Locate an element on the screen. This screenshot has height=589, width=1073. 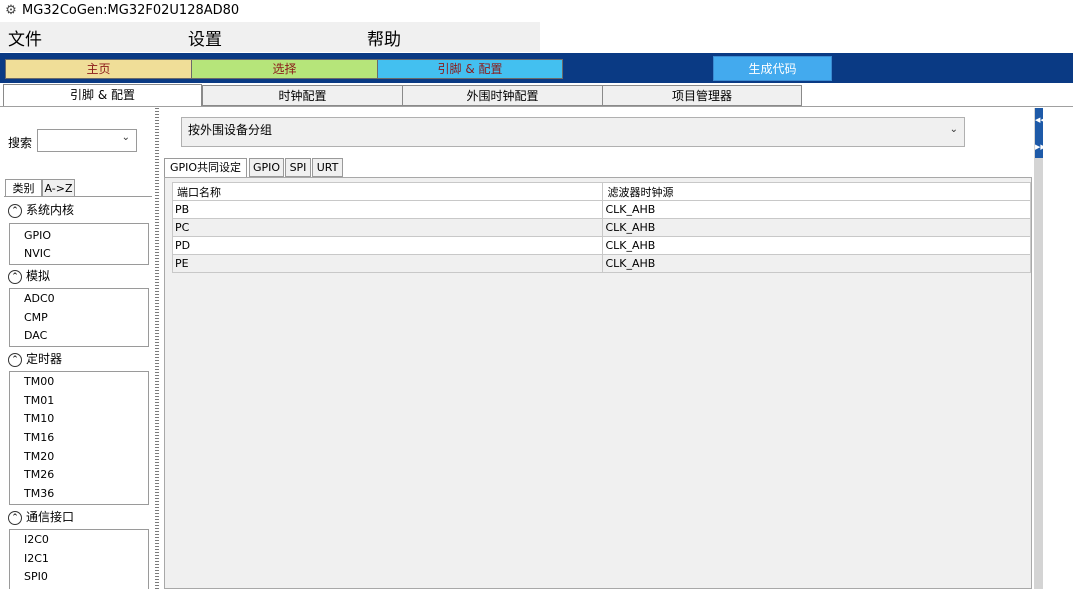
tab-a-to-z: A->Z is located at coordinates (58, 188).